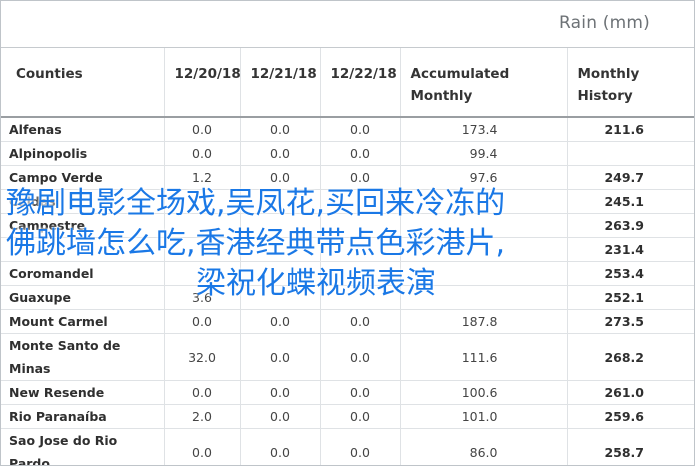  I want to click on county-name: Sao Jose do Rio Pardo, so click(83, 446).